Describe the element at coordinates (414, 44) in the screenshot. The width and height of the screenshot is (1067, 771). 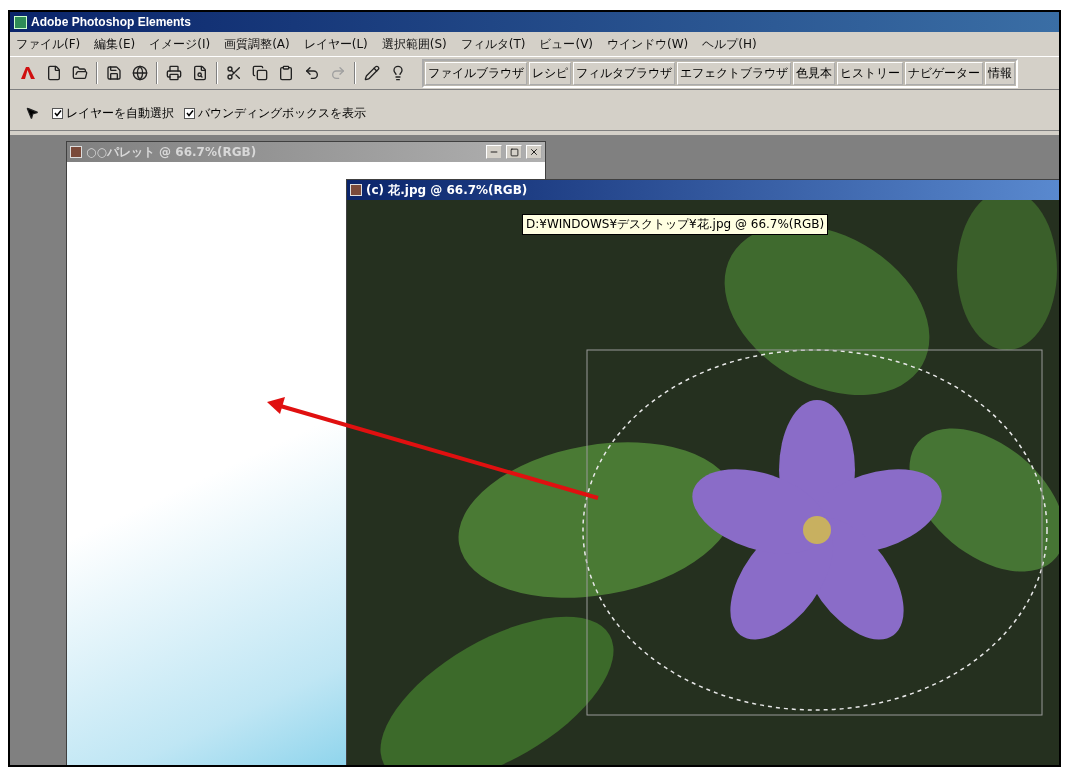
I see `menu-item: 選択範囲(S)` at that location.